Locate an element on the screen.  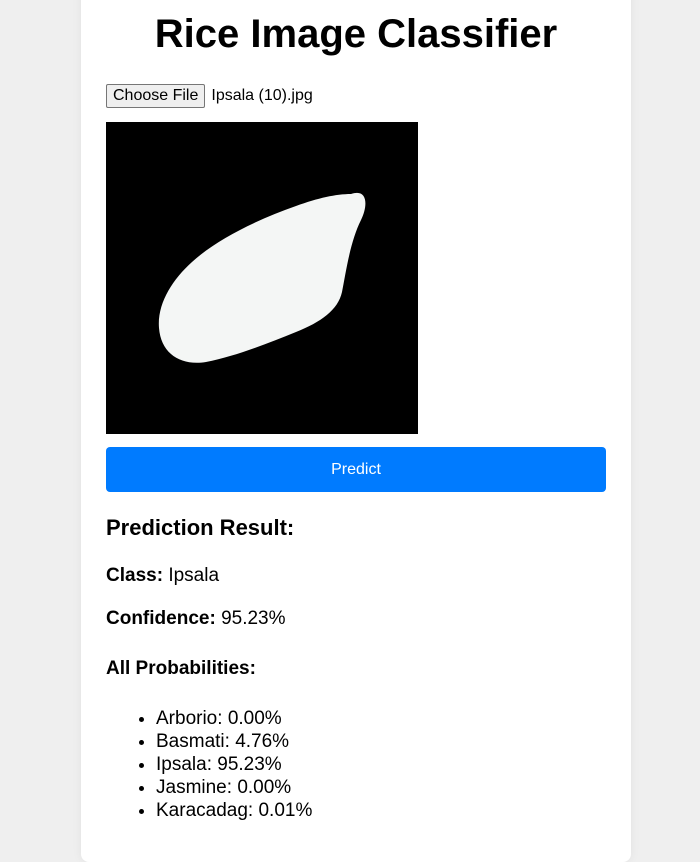
file-input: Choose File Ipsala (10).jpg is located at coordinates (209, 96).